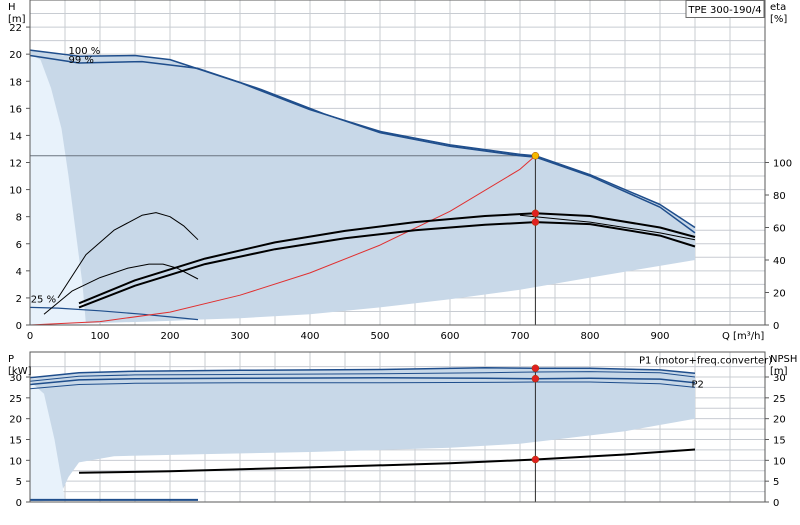 This screenshot has width=800, height=525. Describe the element at coordinates (99, 336) in the screenshot. I see `x-tick-label: 100` at that location.